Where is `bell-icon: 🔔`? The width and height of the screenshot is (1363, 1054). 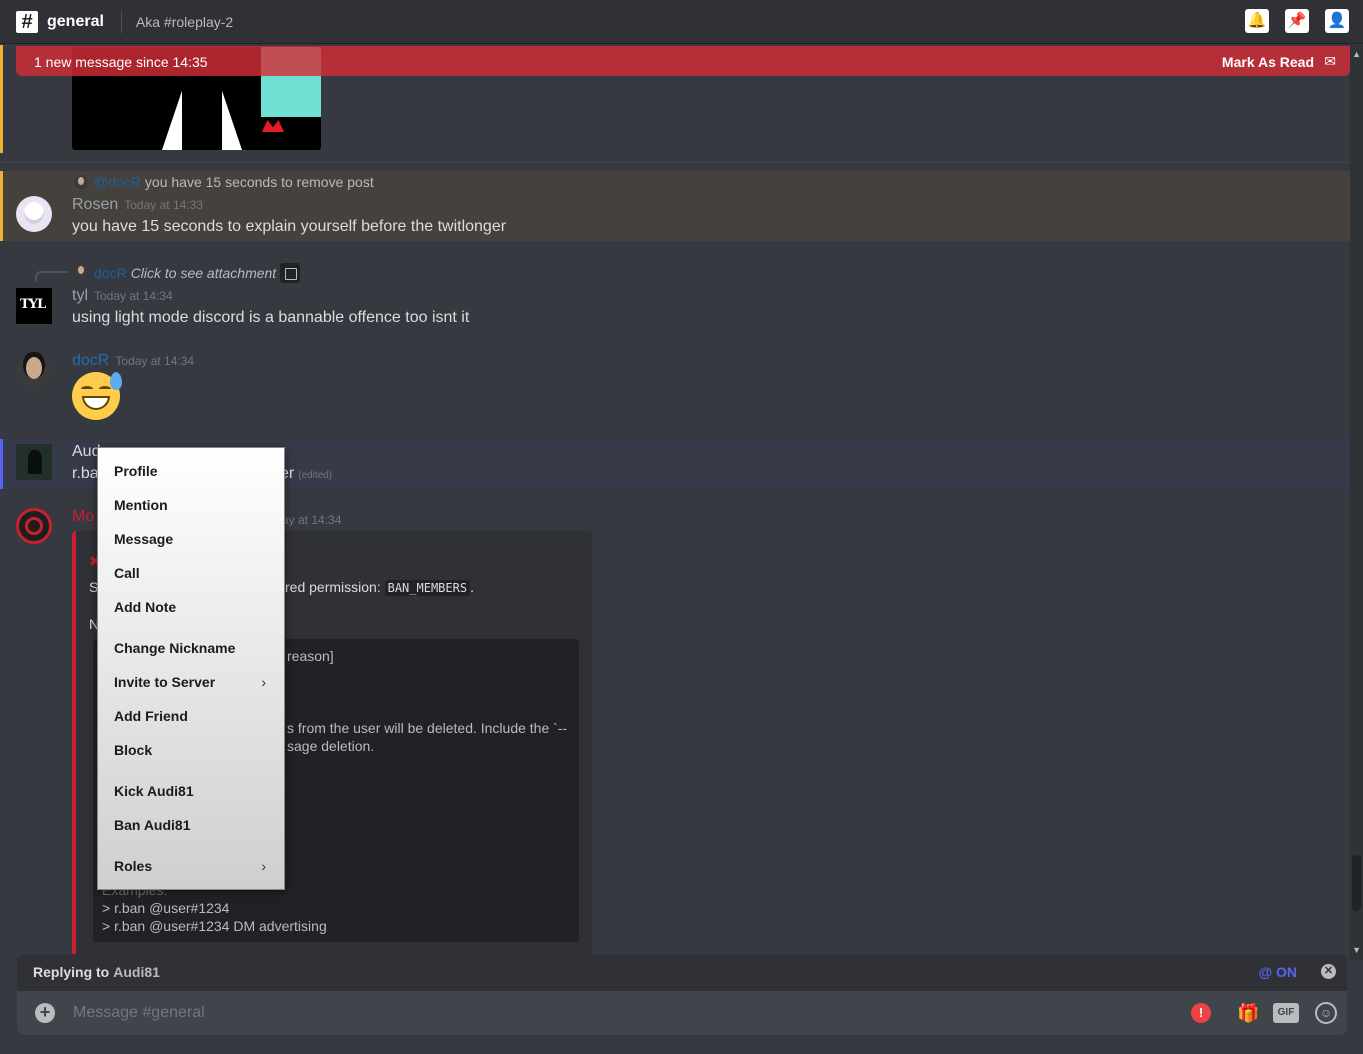 bell-icon: 🔔 is located at coordinates (1257, 21).